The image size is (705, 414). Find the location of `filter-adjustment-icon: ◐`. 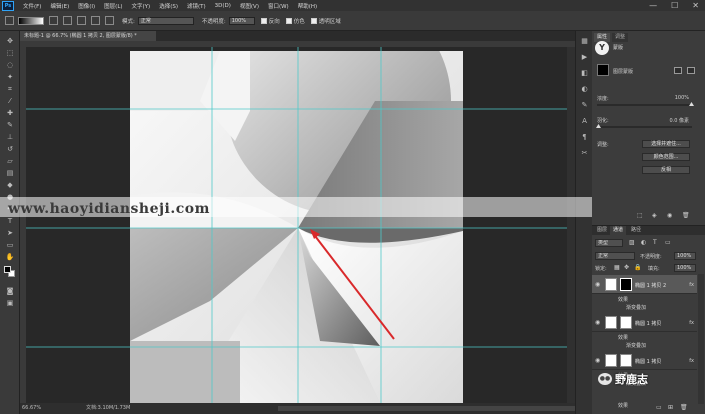

filter-adjustment-icon: ◐ is located at coordinates (643, 242).